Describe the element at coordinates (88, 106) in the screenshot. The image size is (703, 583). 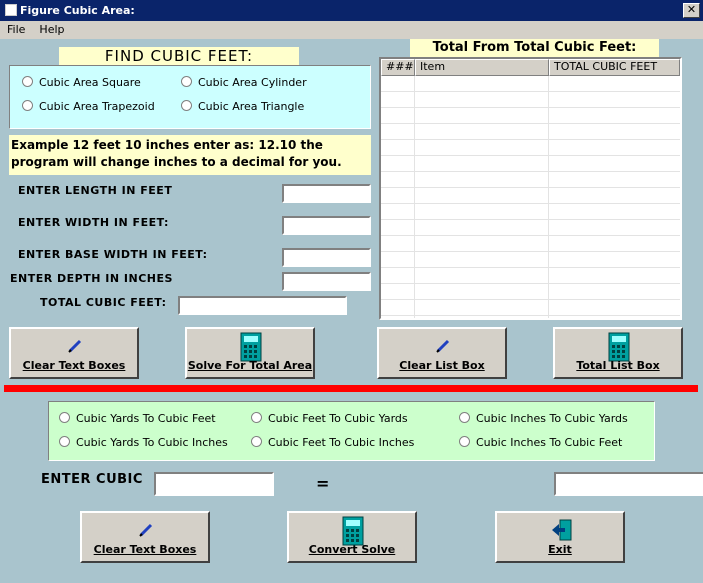
I see `radio-cubic-area-trapezoid: Cubic Area Trapezoid` at that location.